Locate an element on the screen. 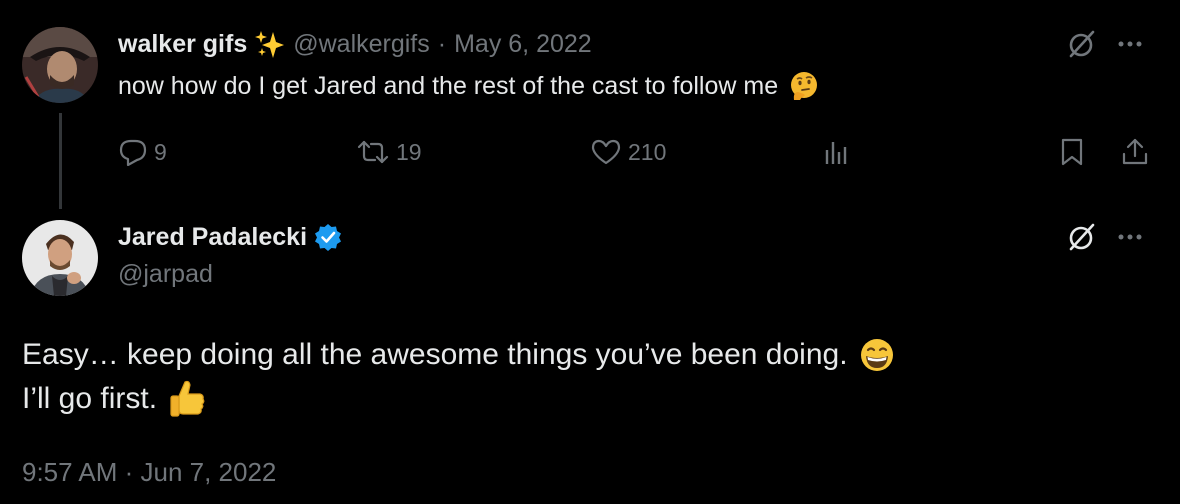 This screenshot has width=1180, height=504. verified-badge-icon is located at coordinates (328, 237).